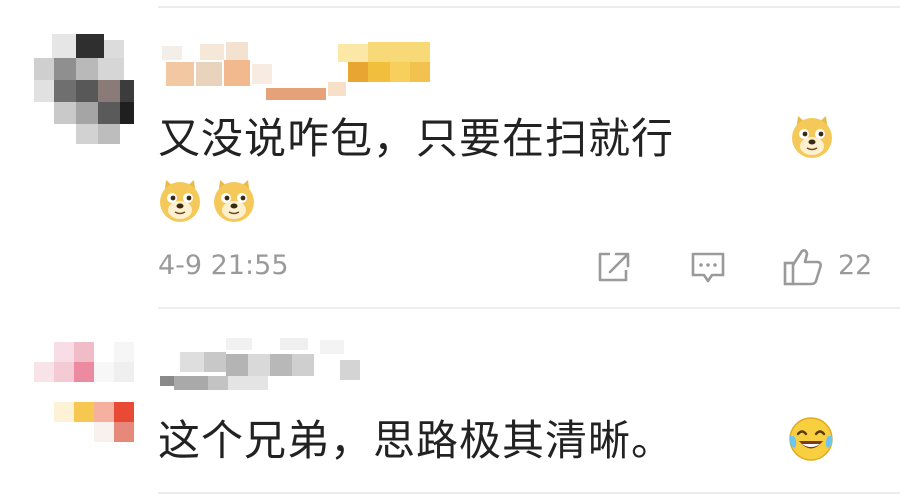 This screenshot has width=900, height=499. I want to click on top-divider, so click(529, 7).